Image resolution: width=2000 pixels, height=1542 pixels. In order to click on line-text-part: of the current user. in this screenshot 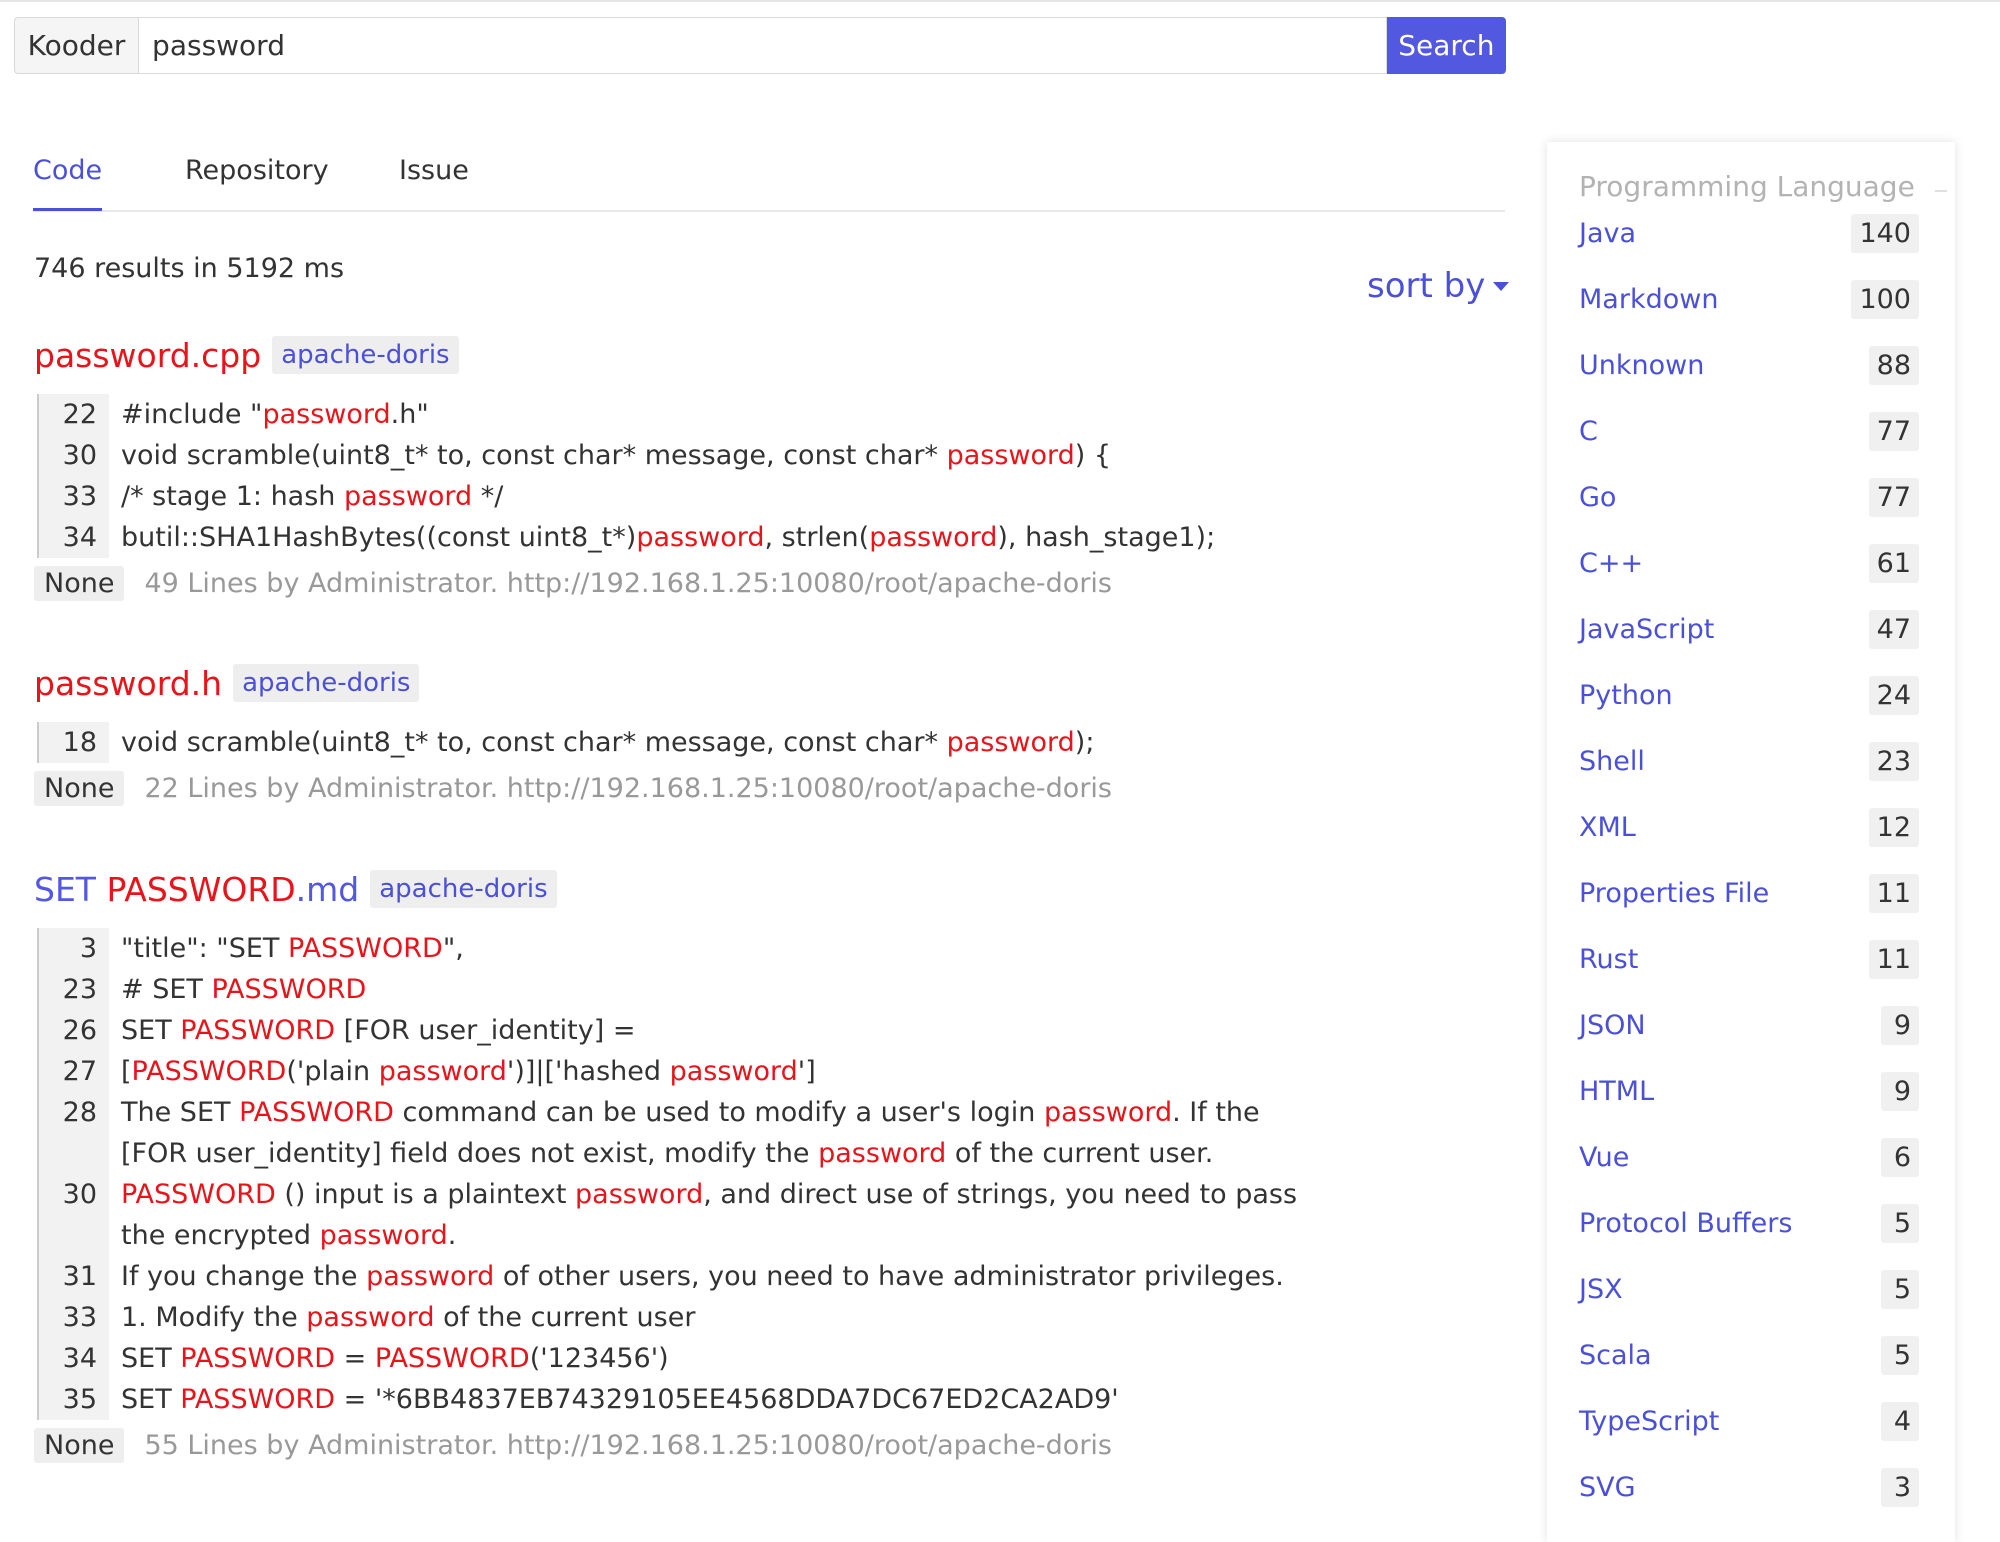, I will do `click(1080, 1153)`.